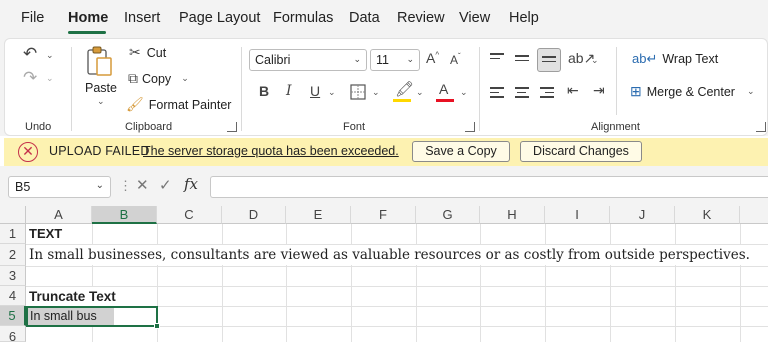 The width and height of the screenshot is (768, 342). Describe the element at coordinates (13, 276) in the screenshot. I see `row-header-3: 3` at that location.